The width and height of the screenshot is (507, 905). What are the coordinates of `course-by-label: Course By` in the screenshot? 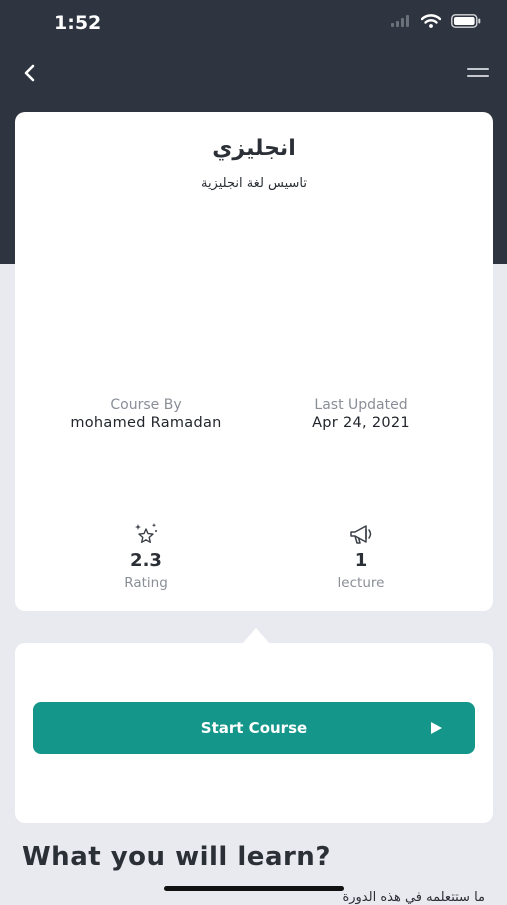 It's located at (146, 405).